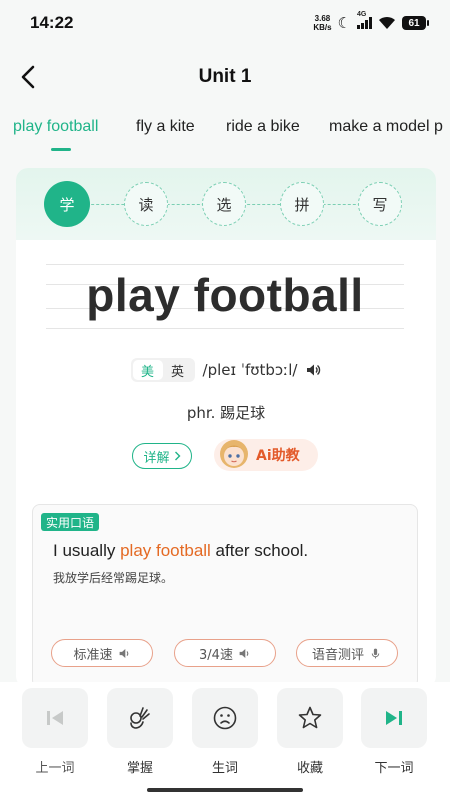 Image resolution: width=450 pixels, height=800 pixels. Describe the element at coordinates (362, 14) in the screenshot. I see `network-type: 4G` at that location.